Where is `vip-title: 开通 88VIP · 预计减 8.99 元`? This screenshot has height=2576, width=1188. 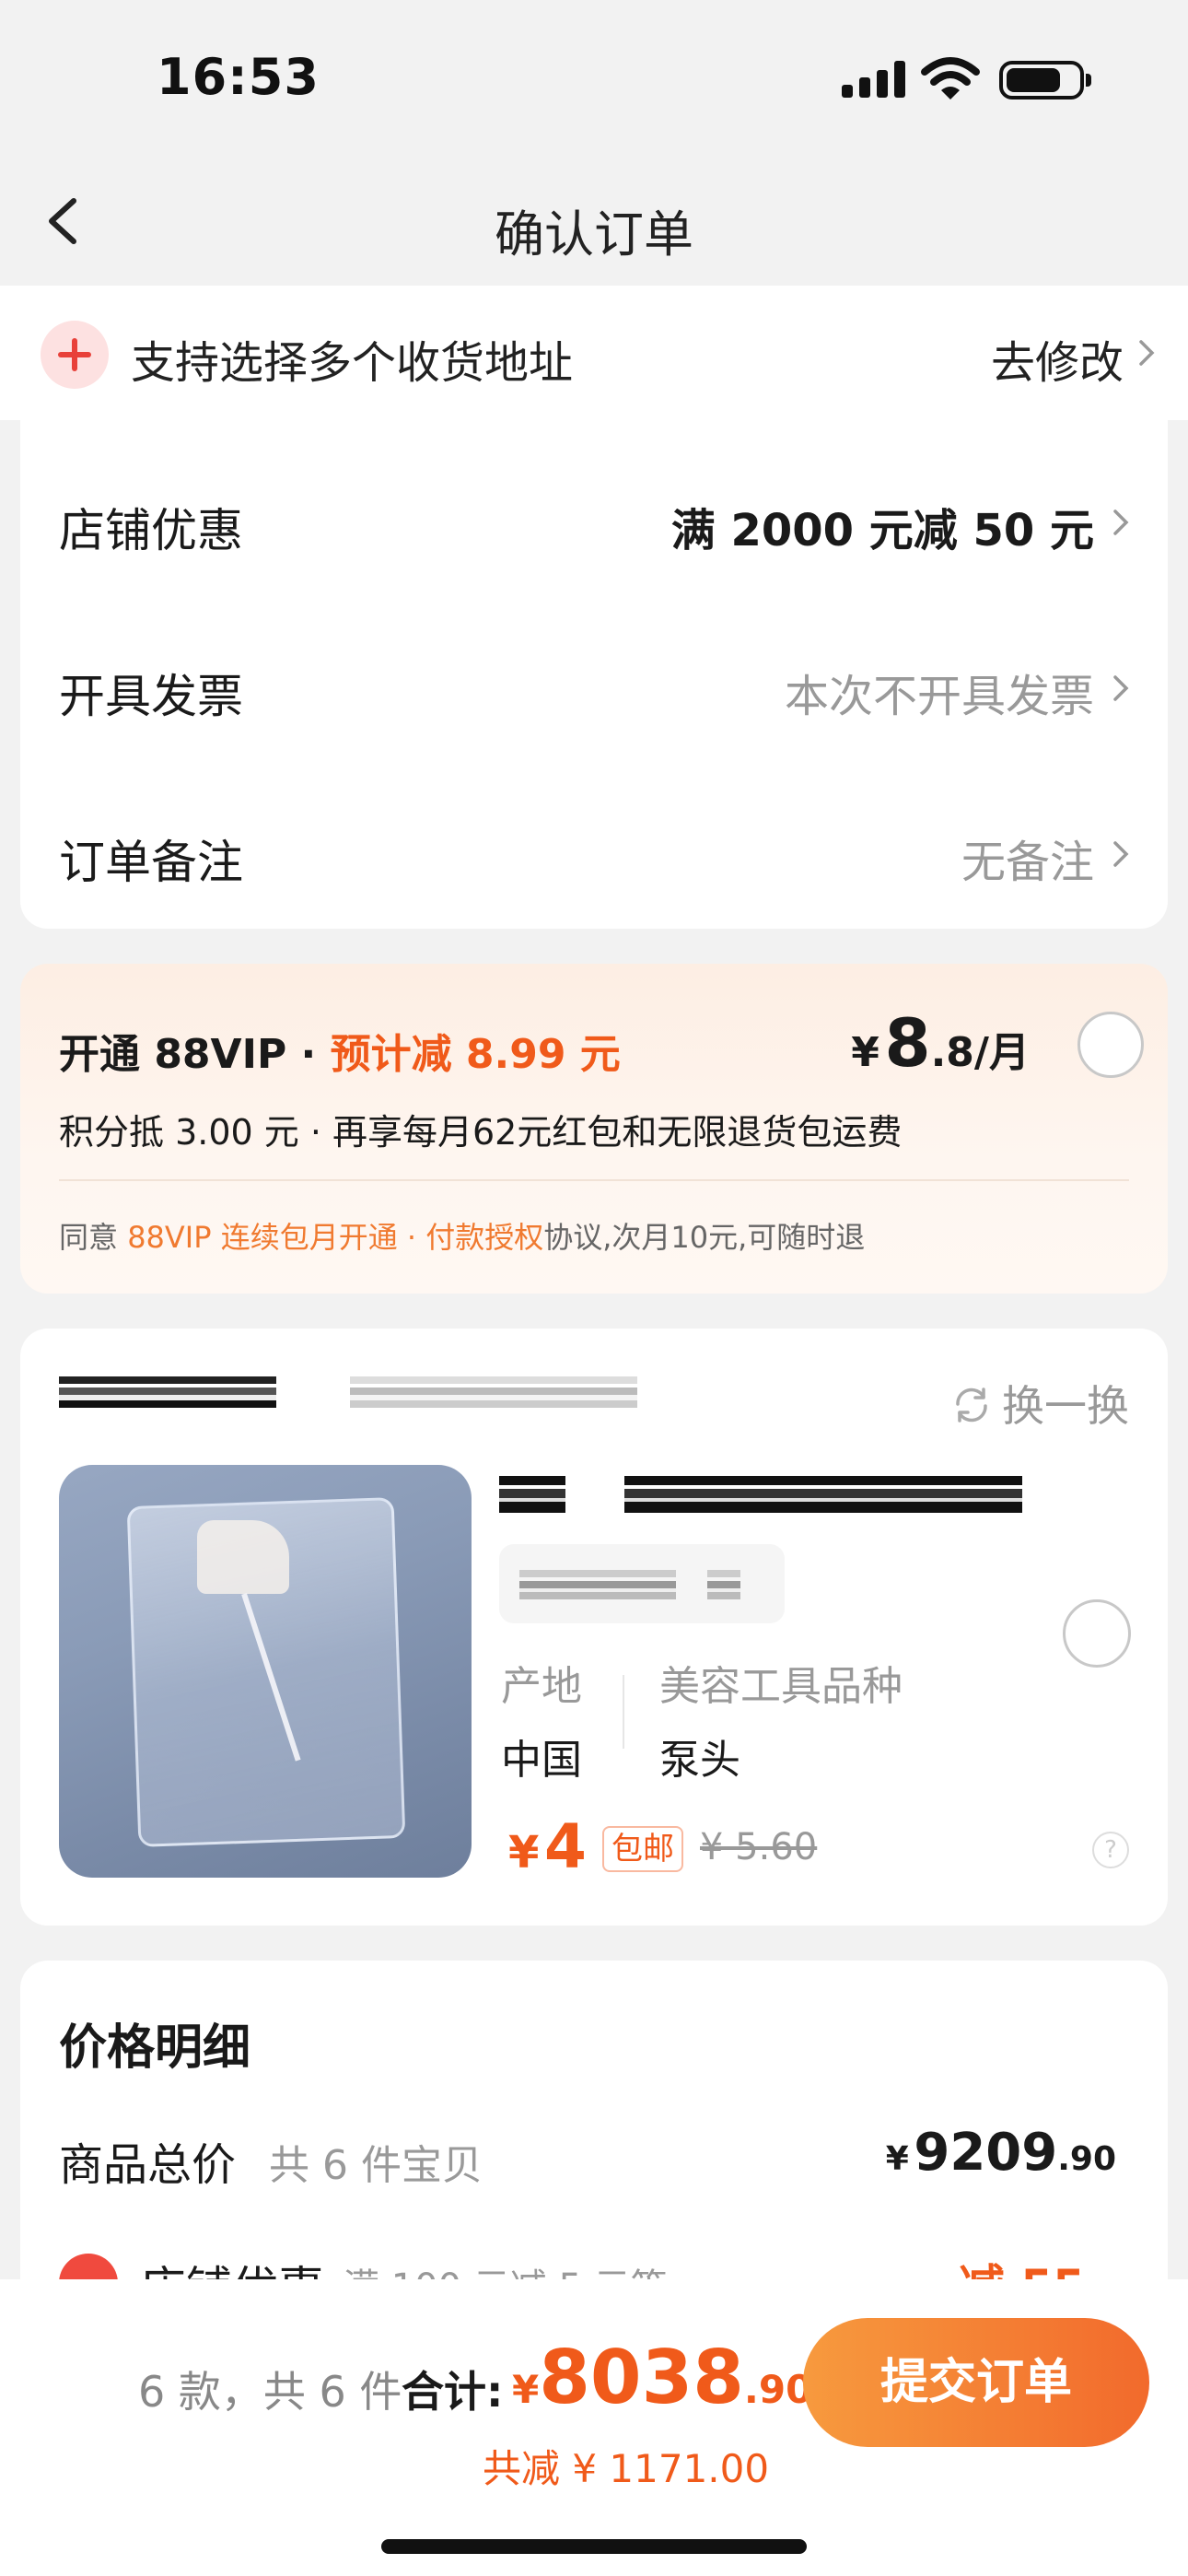
vip-title: 开通 88VIP · 预计减 8.99 元 is located at coordinates (340, 1050).